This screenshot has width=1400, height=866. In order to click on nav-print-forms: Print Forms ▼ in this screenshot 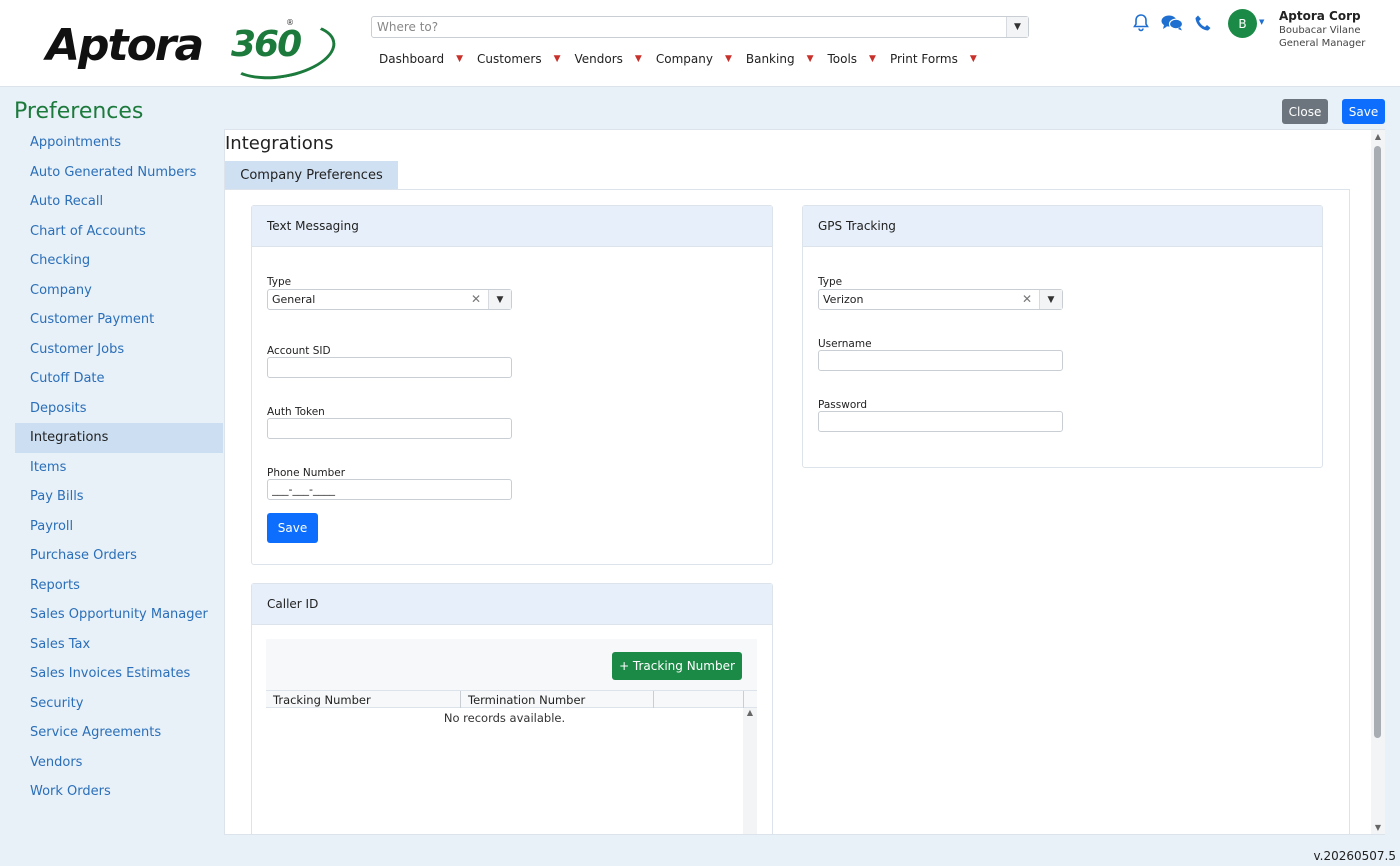, I will do `click(933, 59)`.